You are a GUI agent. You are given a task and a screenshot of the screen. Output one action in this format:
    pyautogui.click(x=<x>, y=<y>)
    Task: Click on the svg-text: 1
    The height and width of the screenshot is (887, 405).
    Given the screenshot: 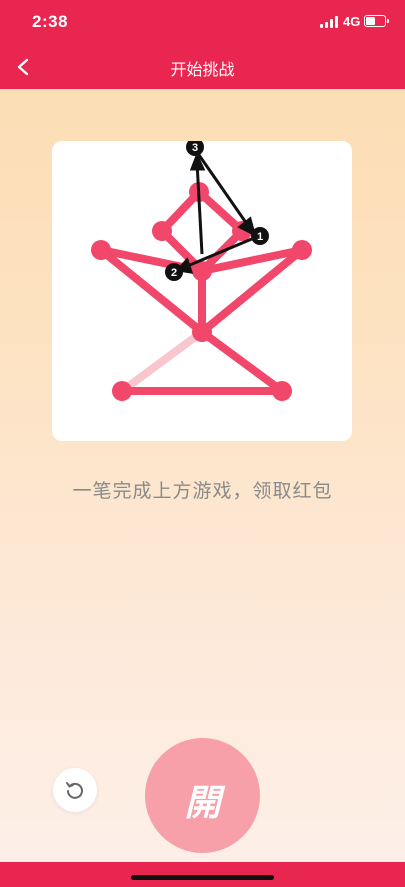 What is the action you would take?
    pyautogui.click(x=260, y=237)
    